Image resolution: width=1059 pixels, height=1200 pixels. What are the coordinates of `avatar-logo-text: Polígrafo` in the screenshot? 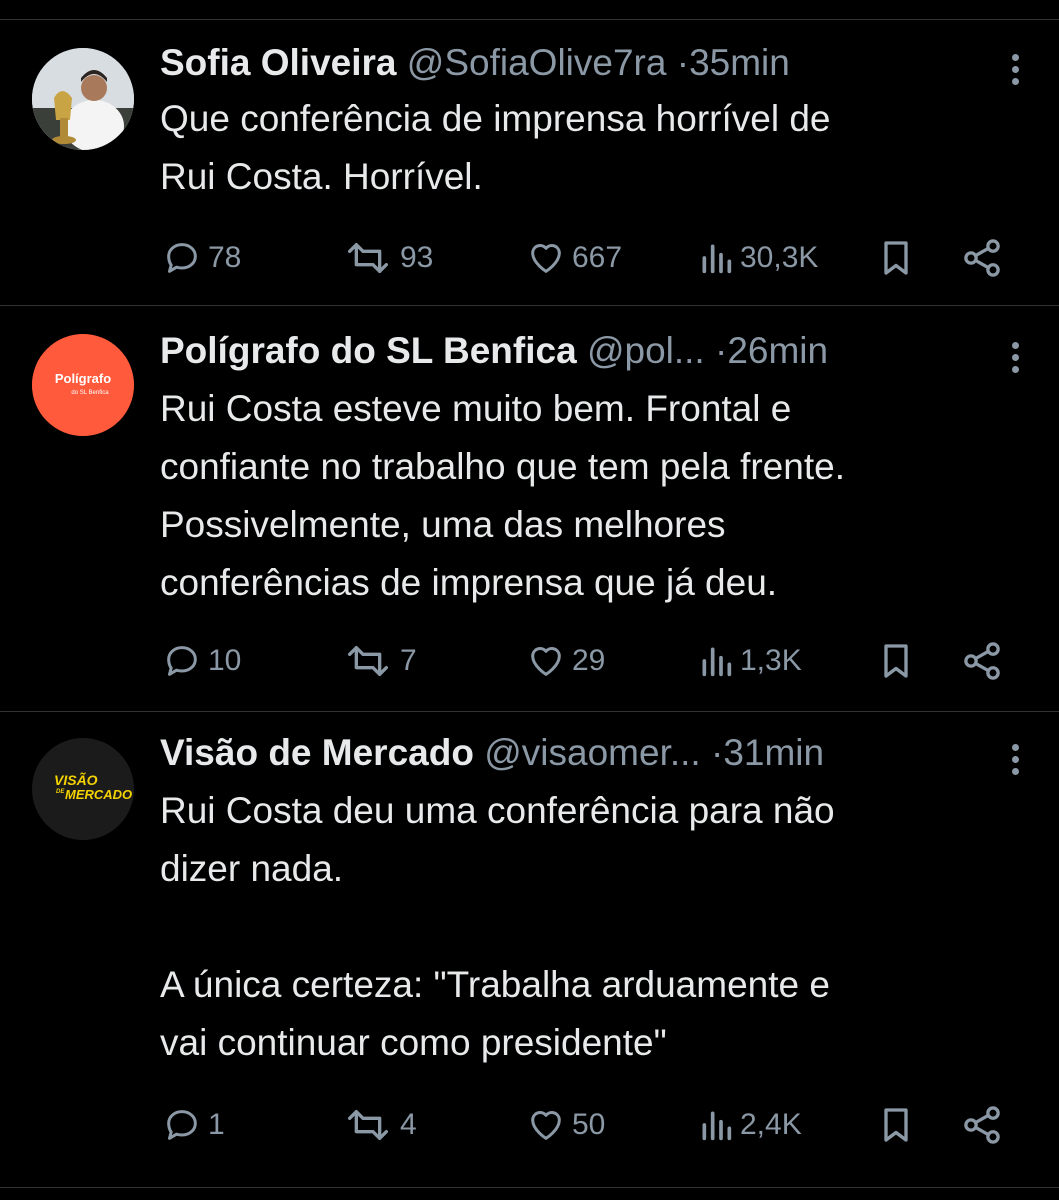 It's located at (83, 378).